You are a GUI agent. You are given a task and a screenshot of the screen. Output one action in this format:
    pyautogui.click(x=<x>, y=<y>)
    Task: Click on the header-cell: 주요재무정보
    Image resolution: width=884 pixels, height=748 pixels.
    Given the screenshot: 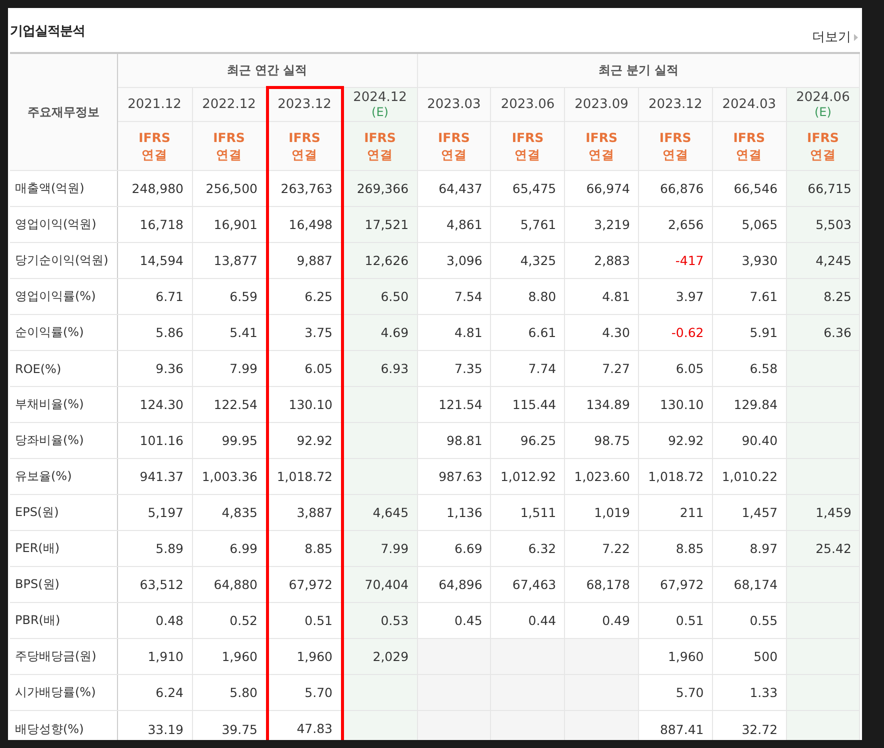 What is the action you would take?
    pyautogui.click(x=63, y=111)
    